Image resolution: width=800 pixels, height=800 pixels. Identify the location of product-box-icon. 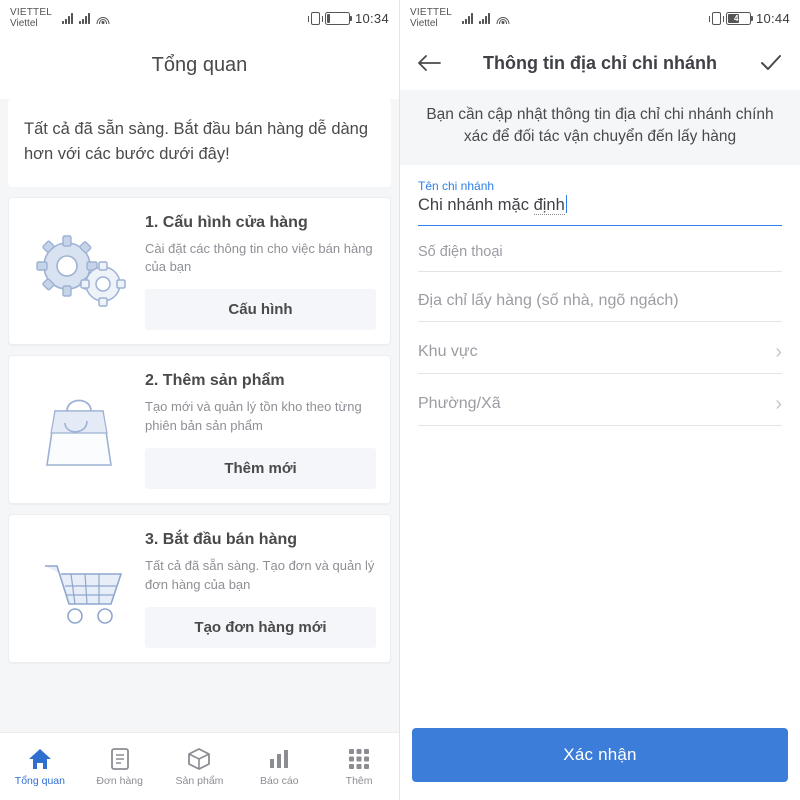
(200, 759).